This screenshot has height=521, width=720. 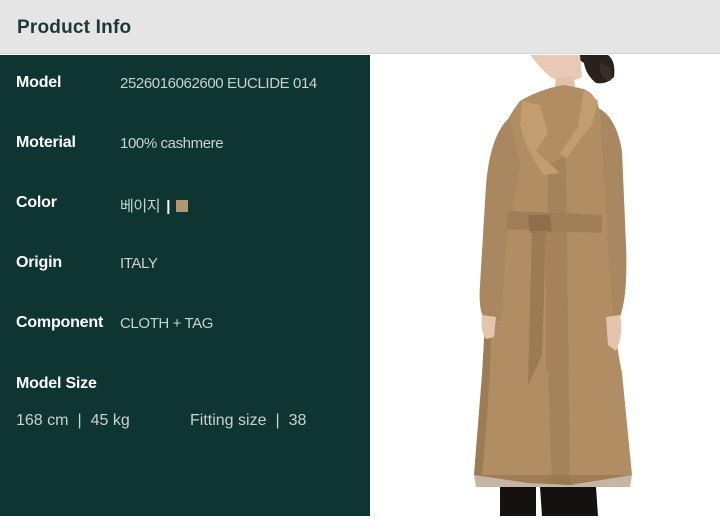 What do you see at coordinates (42, 420) in the screenshot?
I see `model-height: 168 cm` at bounding box center [42, 420].